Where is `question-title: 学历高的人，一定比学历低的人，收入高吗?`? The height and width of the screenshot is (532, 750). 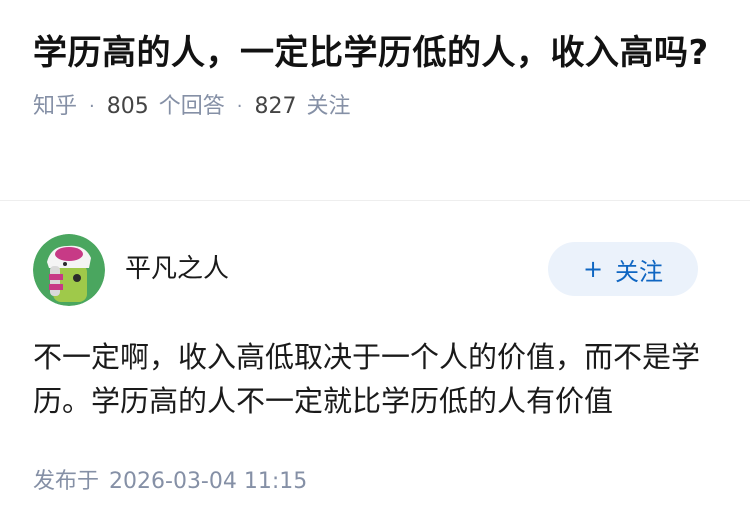
question-title: 学历高的人，一定比学历低的人，收入高吗? is located at coordinates (378, 53).